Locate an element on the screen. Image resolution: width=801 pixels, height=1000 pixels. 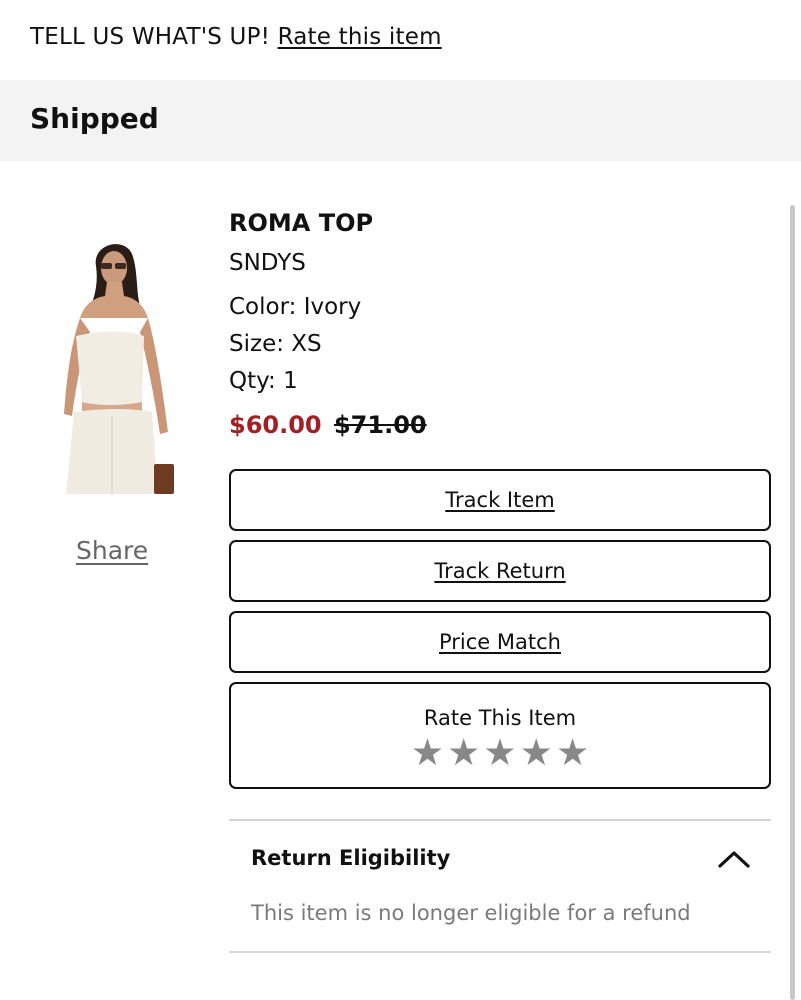
sale-price: $60.00 is located at coordinates (275, 425).